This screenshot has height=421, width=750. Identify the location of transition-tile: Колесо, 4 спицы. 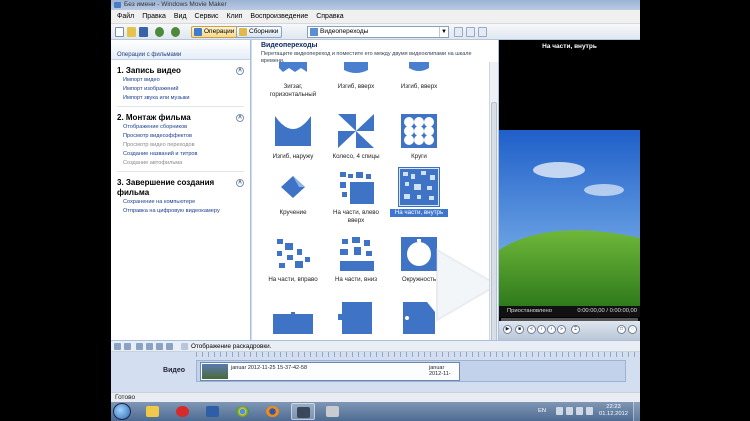
(356, 136).